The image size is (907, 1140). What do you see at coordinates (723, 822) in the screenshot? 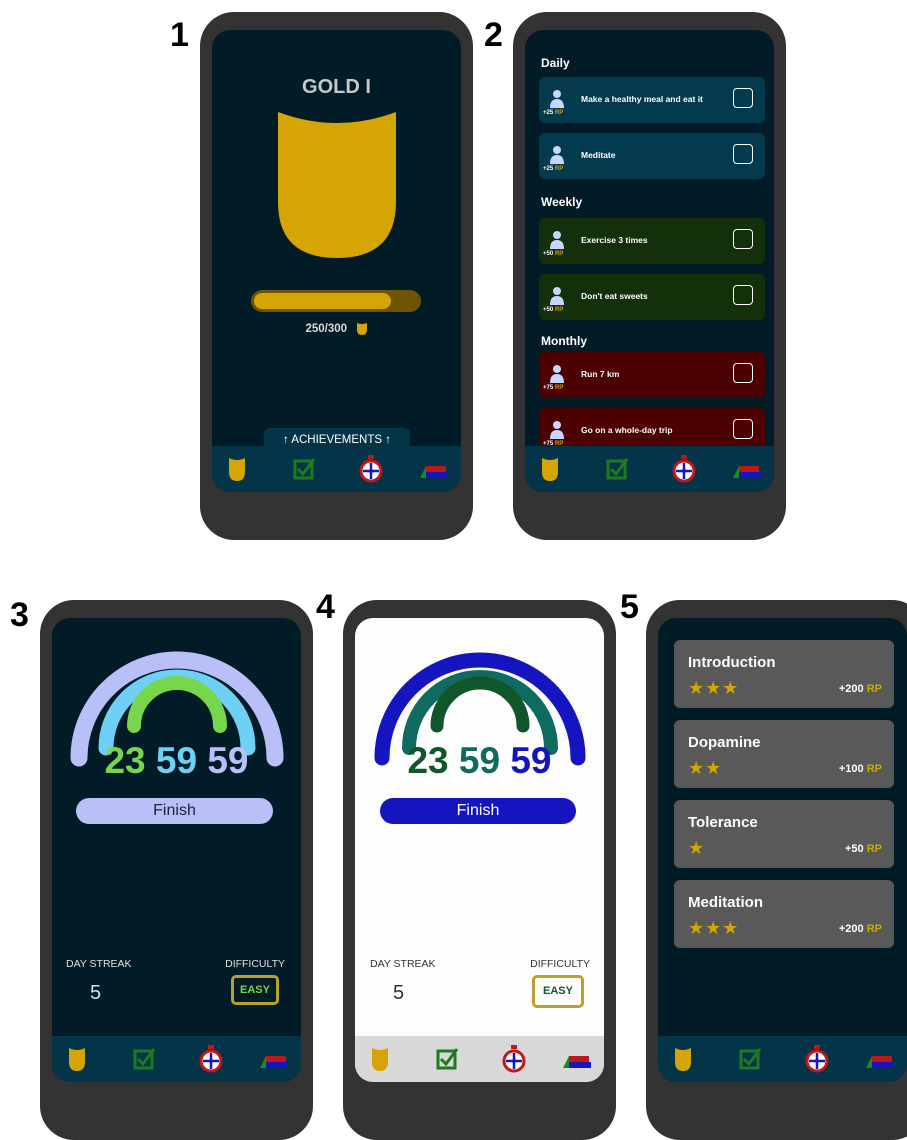
I see `achievement-title: Tolerance` at bounding box center [723, 822].